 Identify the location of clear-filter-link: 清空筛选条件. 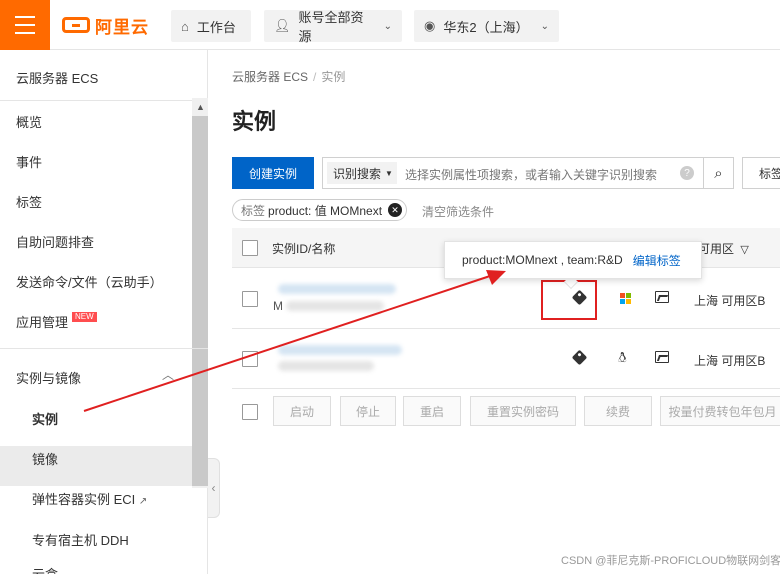
(458, 211).